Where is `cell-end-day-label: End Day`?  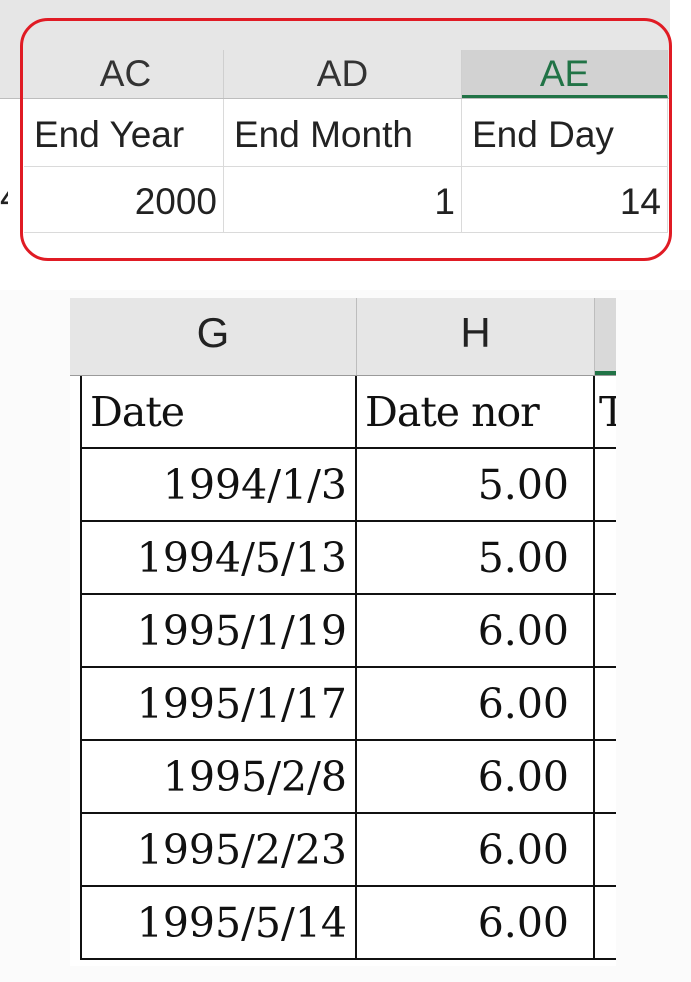
cell-end-day-label: End Day is located at coordinates (565, 133).